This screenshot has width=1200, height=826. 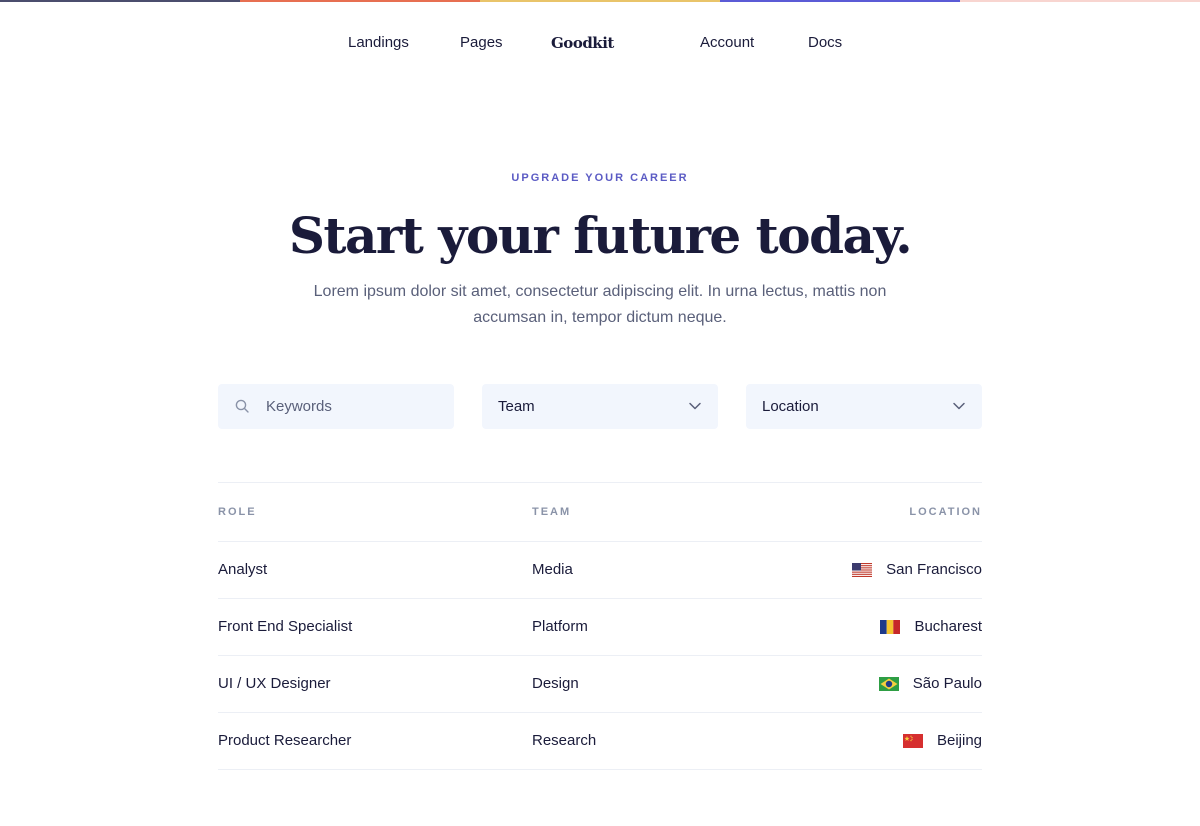 I want to click on role-cell: Analyst, so click(x=243, y=569).